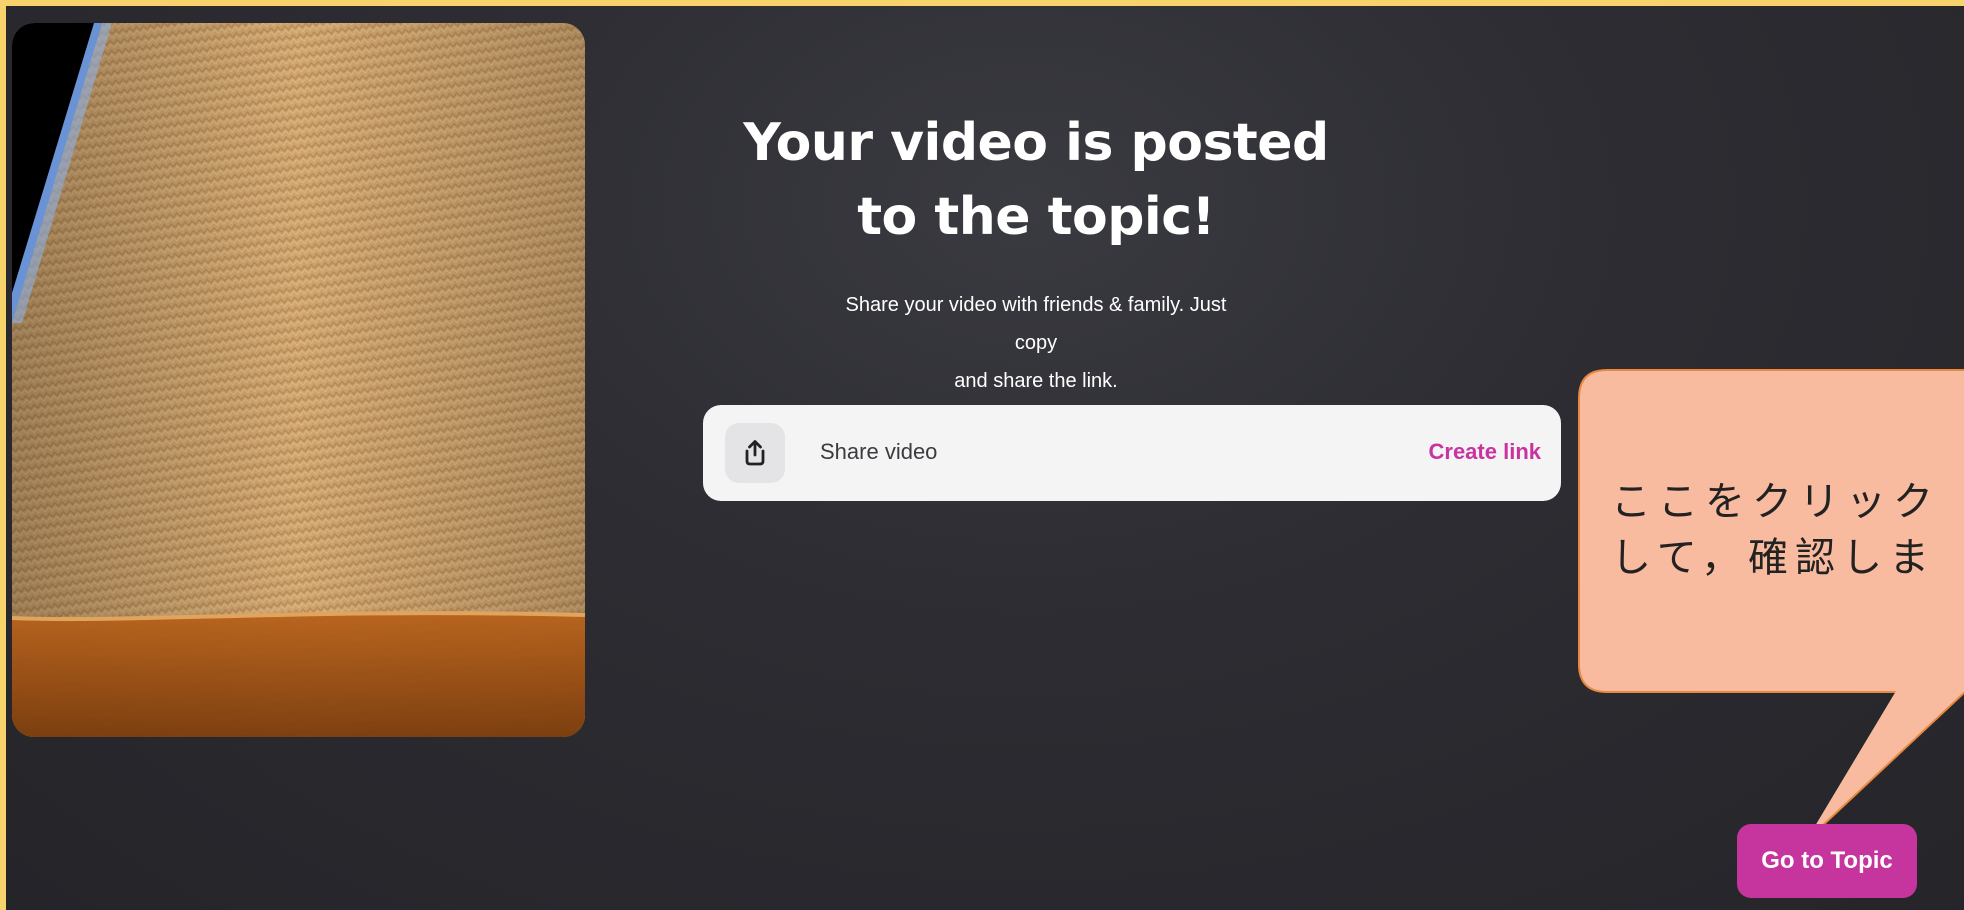  I want to click on create-link-button: Create link, so click(1485, 452).